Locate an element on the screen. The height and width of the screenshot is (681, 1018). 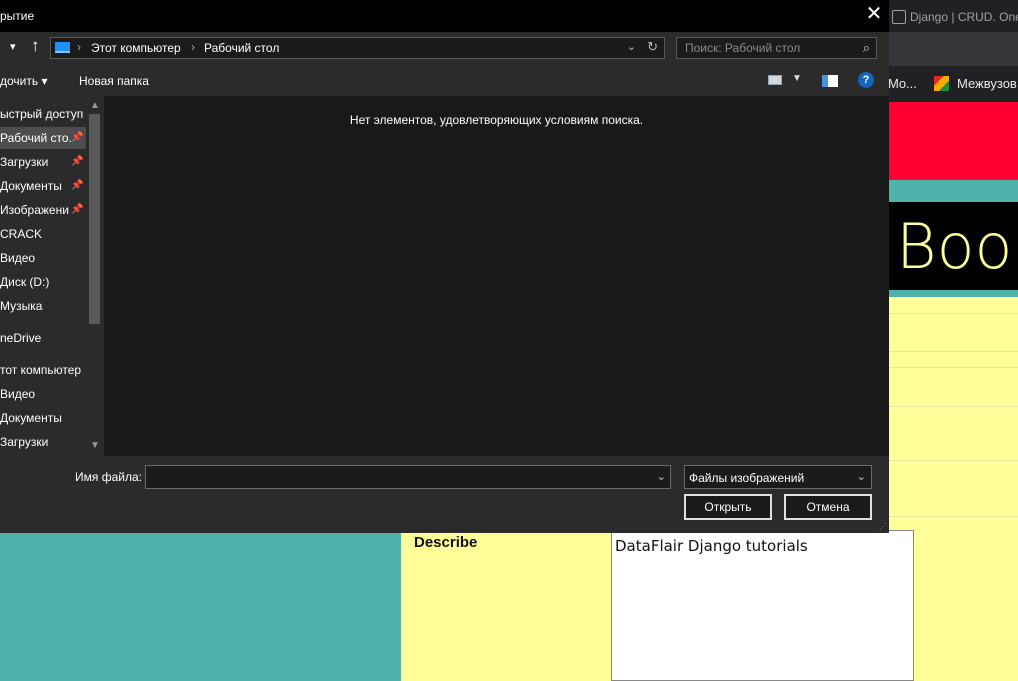
nav-item: Диск (D:) is located at coordinates (44, 282).